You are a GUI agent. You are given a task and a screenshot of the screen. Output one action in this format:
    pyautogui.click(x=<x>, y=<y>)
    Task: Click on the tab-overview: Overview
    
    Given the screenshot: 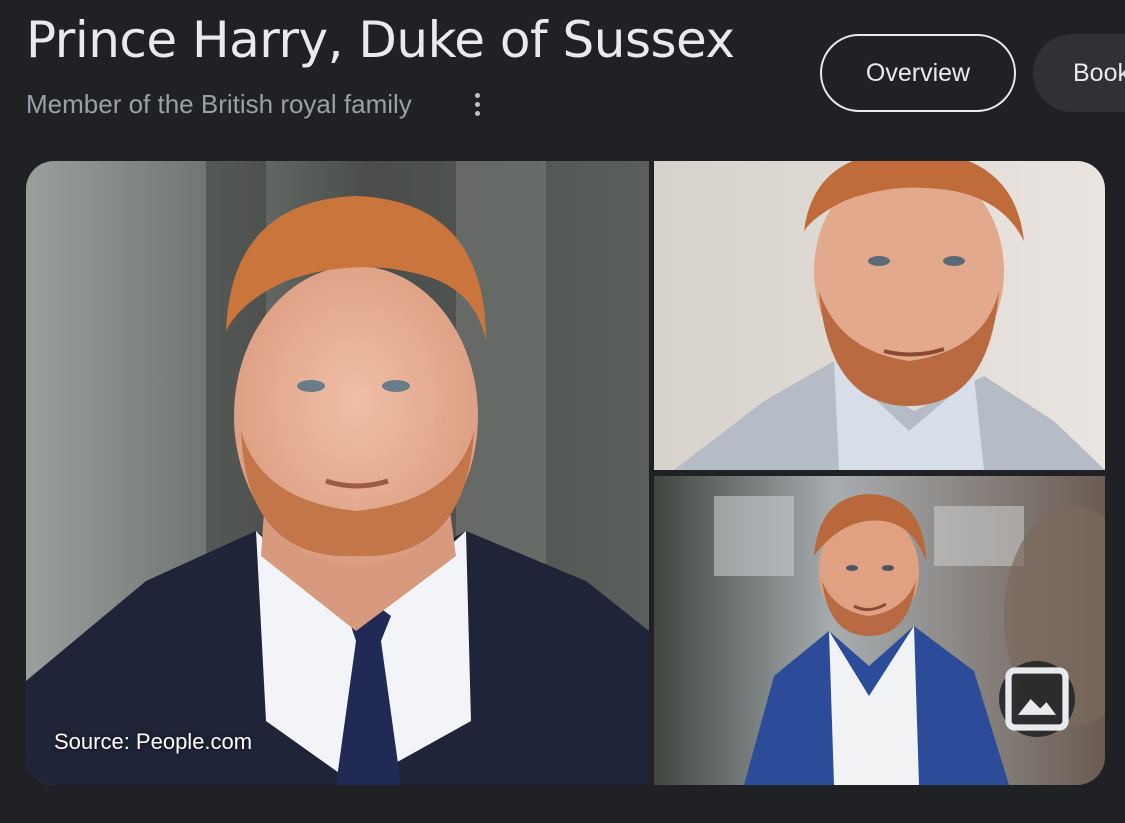 What is the action you would take?
    pyautogui.click(x=918, y=73)
    